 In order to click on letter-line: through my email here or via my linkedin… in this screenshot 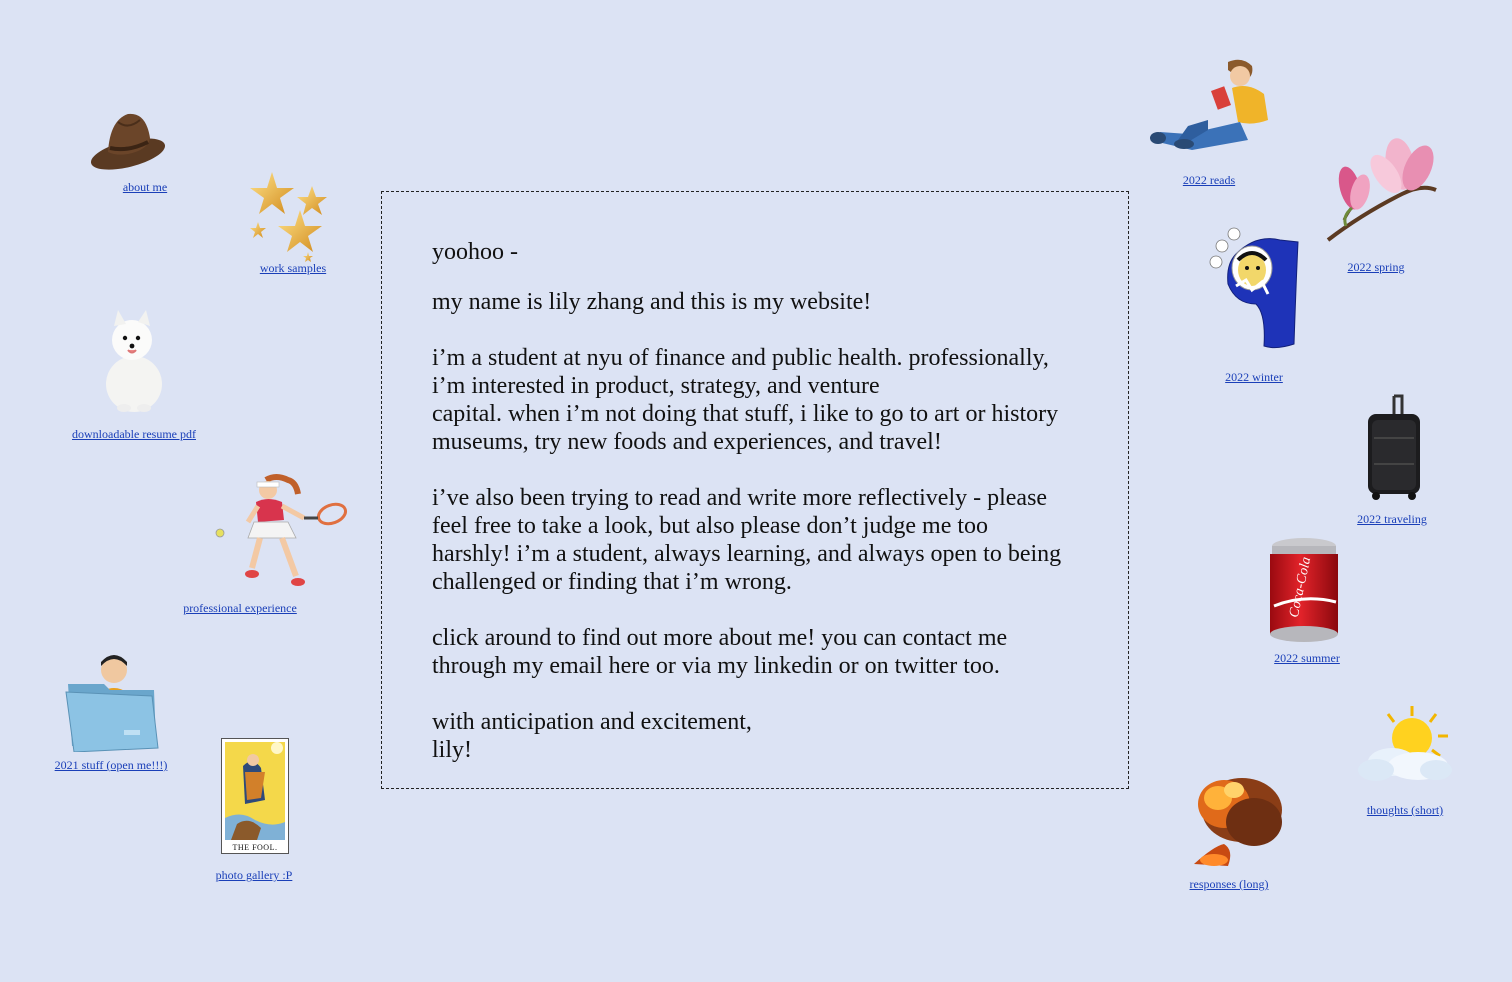, I will do `click(716, 666)`.